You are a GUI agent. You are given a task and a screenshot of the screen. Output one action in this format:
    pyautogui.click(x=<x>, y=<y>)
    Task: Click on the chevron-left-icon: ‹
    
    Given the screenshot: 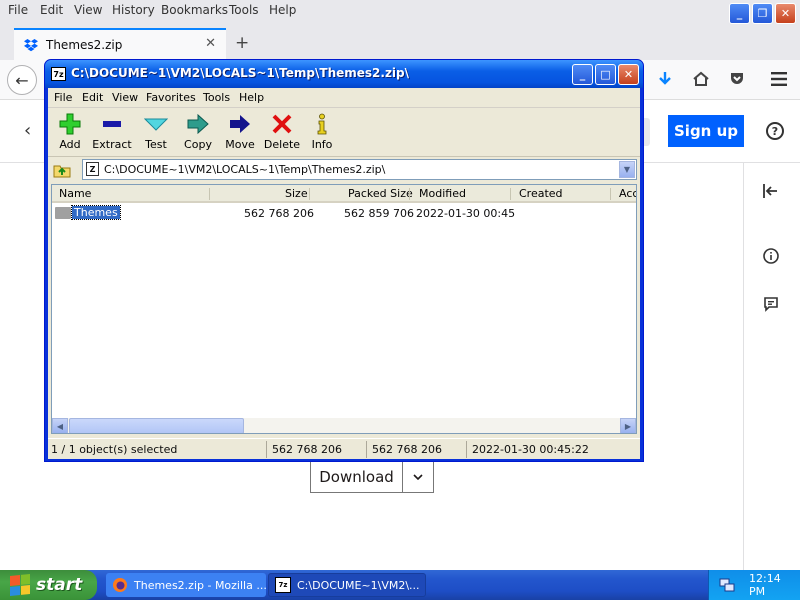 What is the action you would take?
    pyautogui.click(x=27, y=130)
    